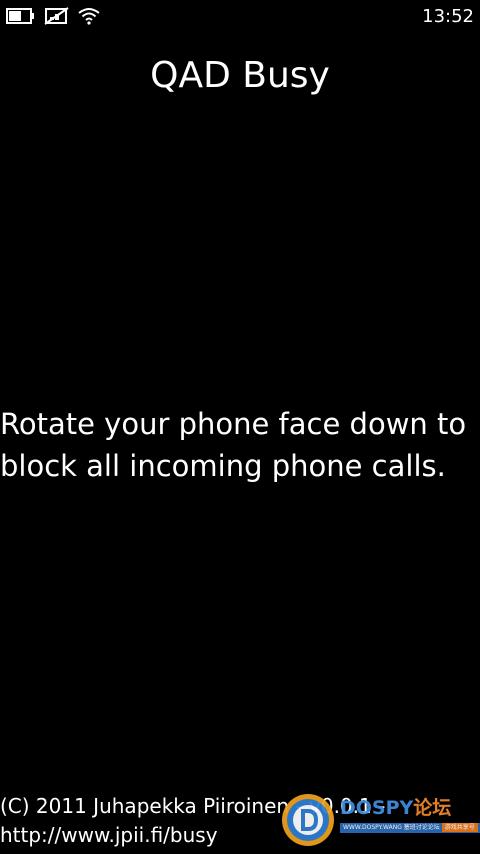 This screenshot has width=480, height=854. What do you see at coordinates (410, 828) in the screenshot?
I see `watermark-subtitle: WWW.DOSPY.WANG 塞班讨论论坛 游戏共享号` at bounding box center [410, 828].